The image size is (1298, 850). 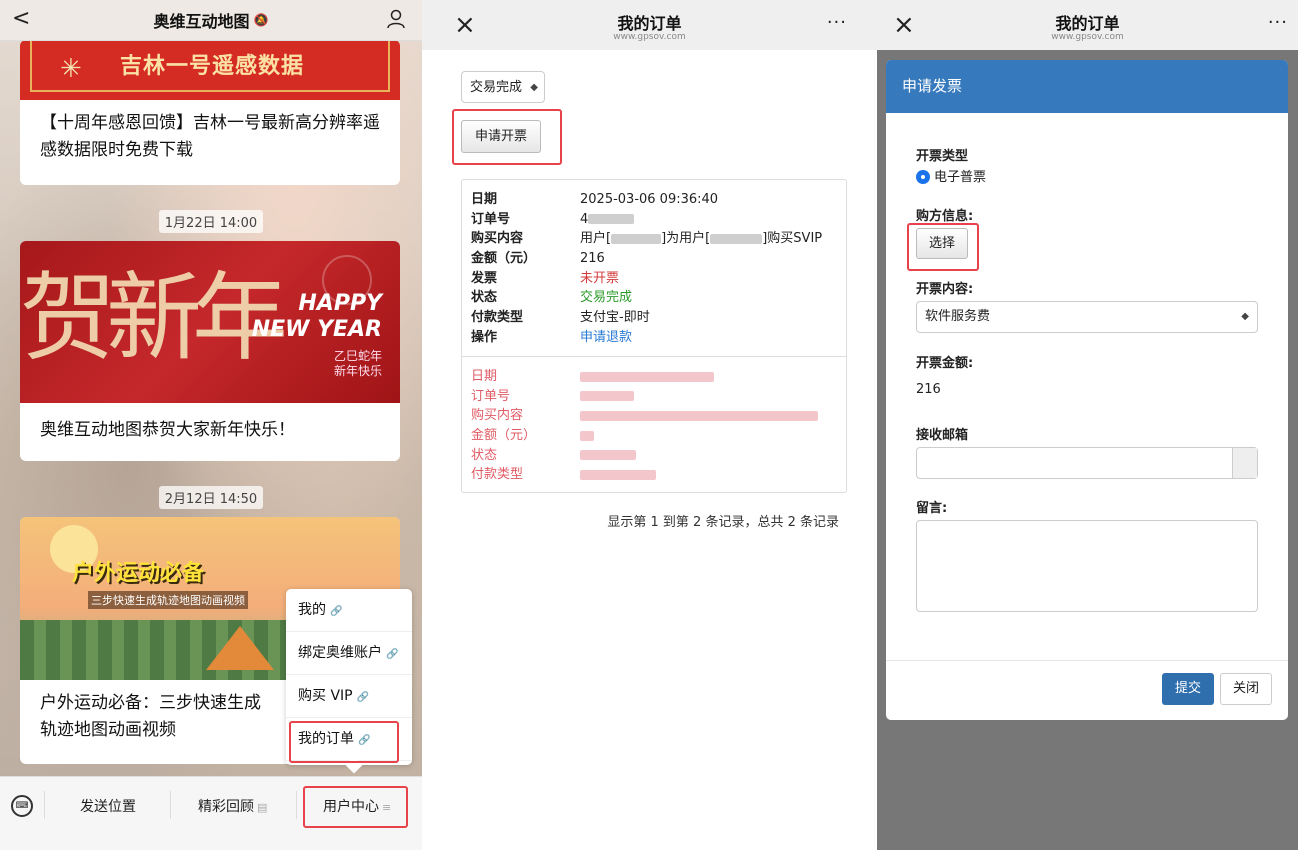 I want to click on timestamp: 2月12日 14:50, so click(x=211, y=497).